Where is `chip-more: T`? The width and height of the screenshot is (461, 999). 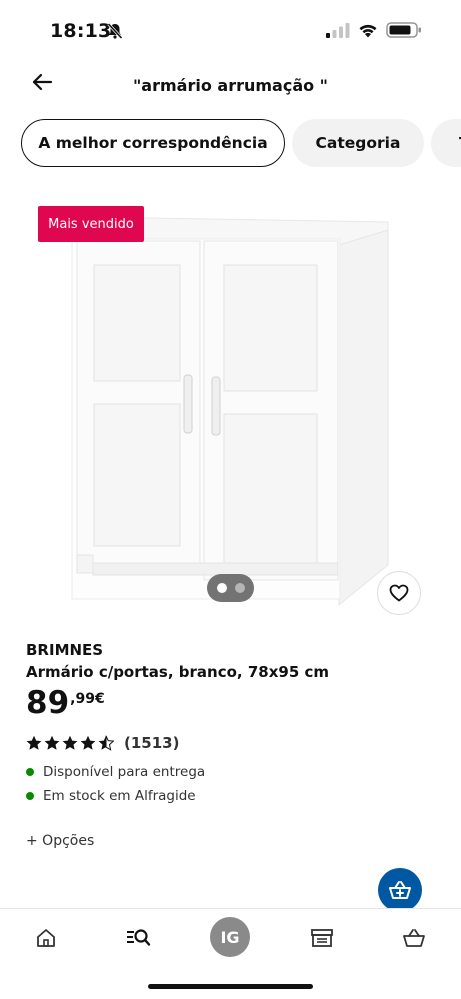 chip-more: T is located at coordinates (446, 143).